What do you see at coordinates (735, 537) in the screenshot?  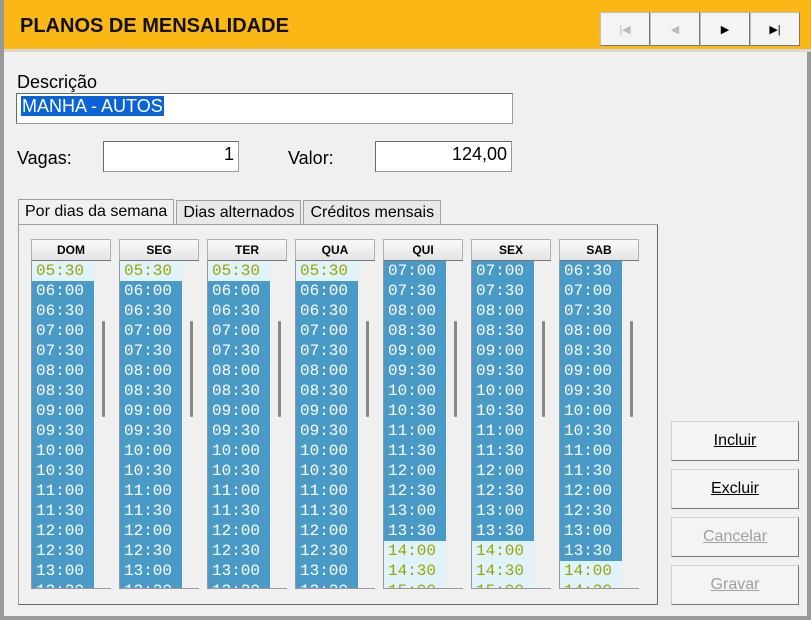 I see `cancelar-button: Cancelar` at bounding box center [735, 537].